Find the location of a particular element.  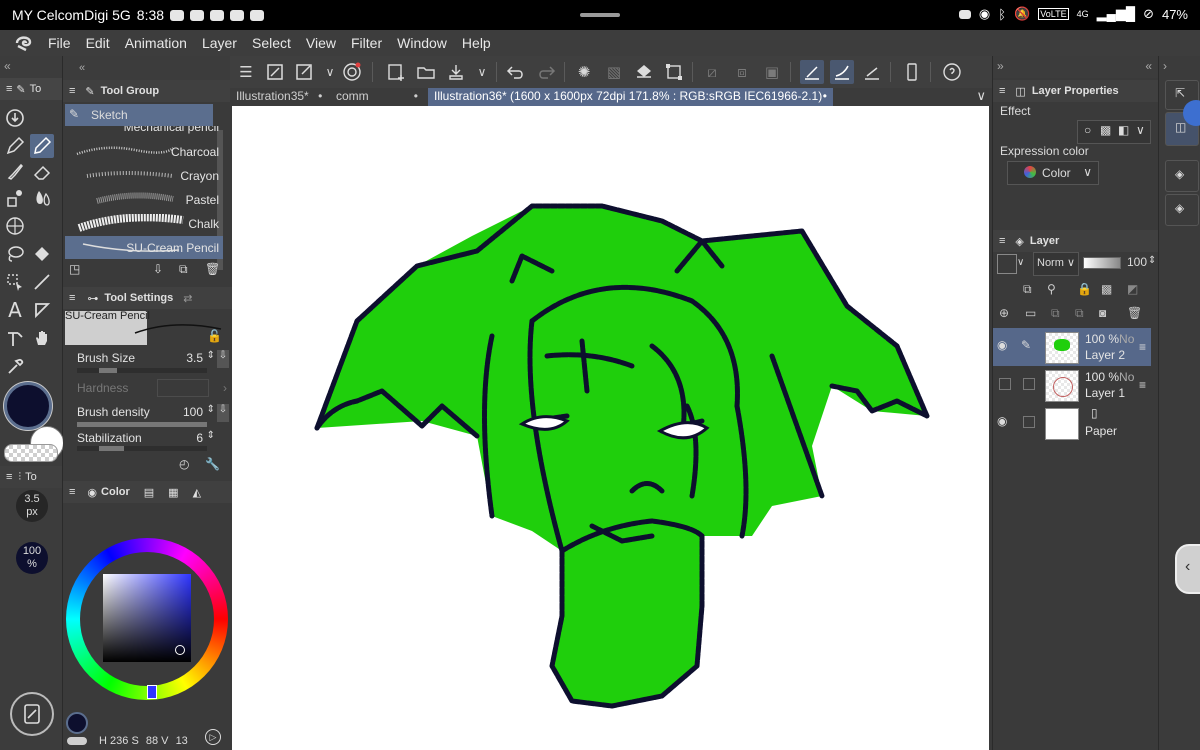

pencil-tool-icon is located at coordinates (42, 146).